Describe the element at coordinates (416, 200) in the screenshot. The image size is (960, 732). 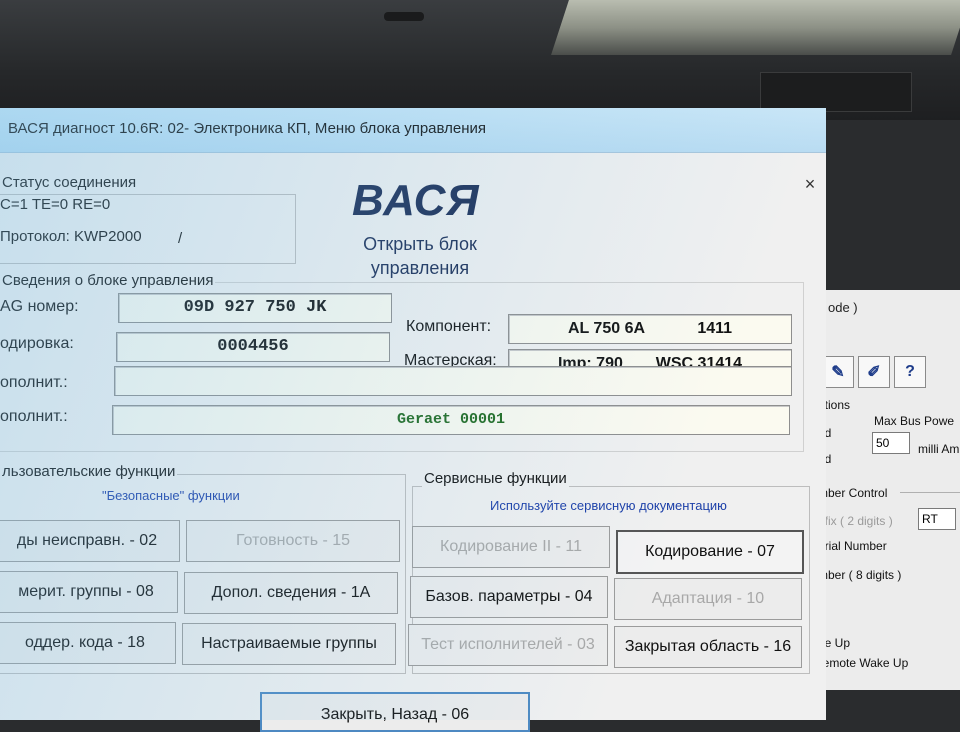
I see `brand-logo: ВАСЯ` at that location.